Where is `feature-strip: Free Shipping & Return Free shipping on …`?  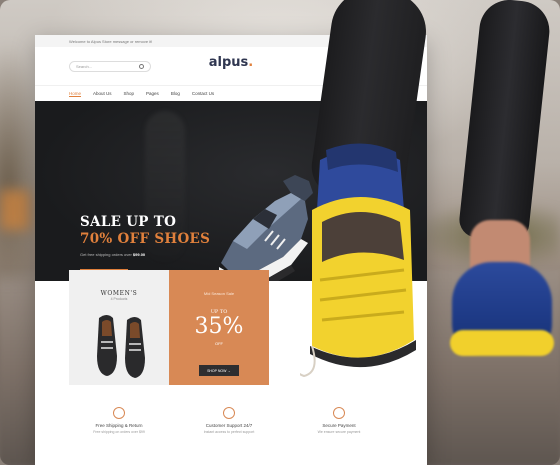
feature-strip: Free Shipping & Return Free shipping on … is located at coordinates (229, 420).